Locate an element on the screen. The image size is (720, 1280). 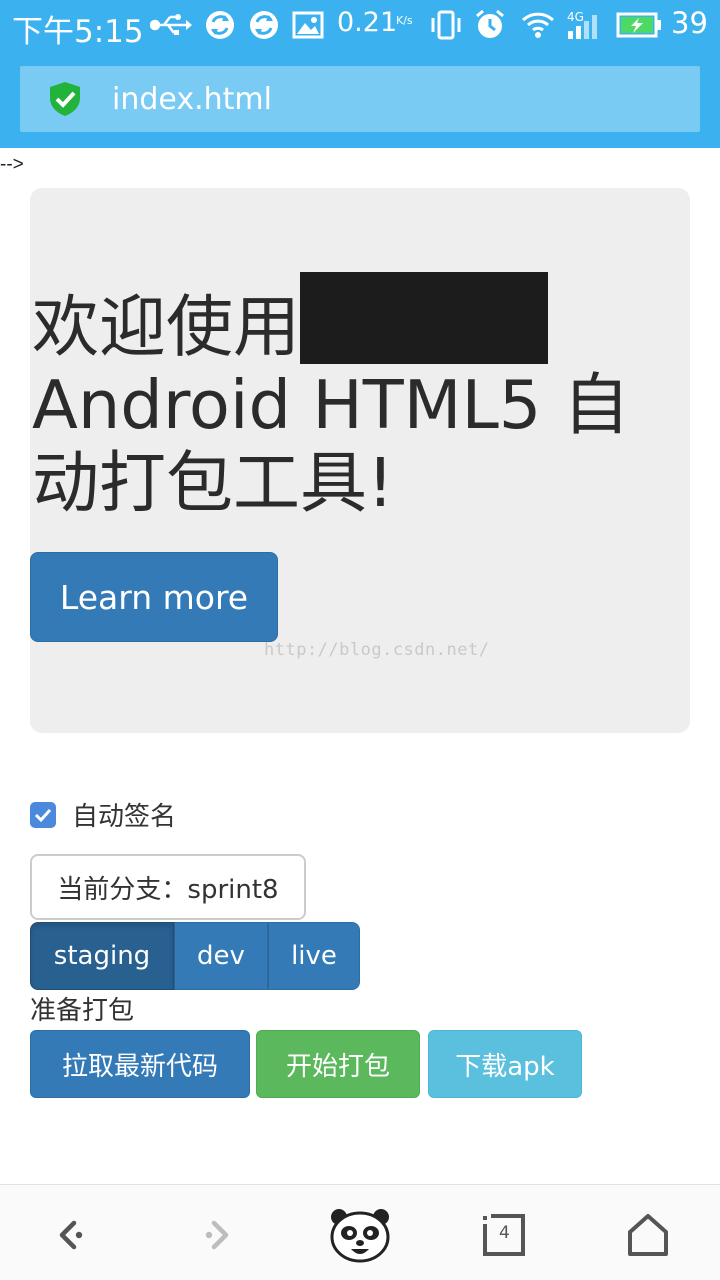
forward-icon is located at coordinates (218, 1235).